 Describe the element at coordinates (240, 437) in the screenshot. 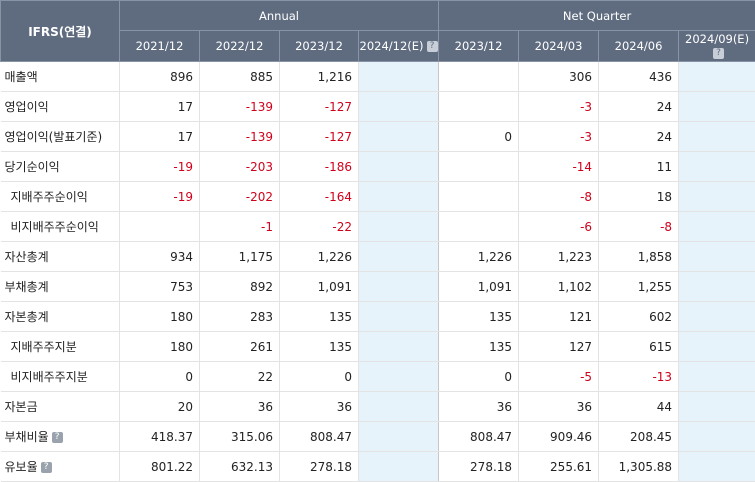

I see `table-cell: 315.06` at that location.